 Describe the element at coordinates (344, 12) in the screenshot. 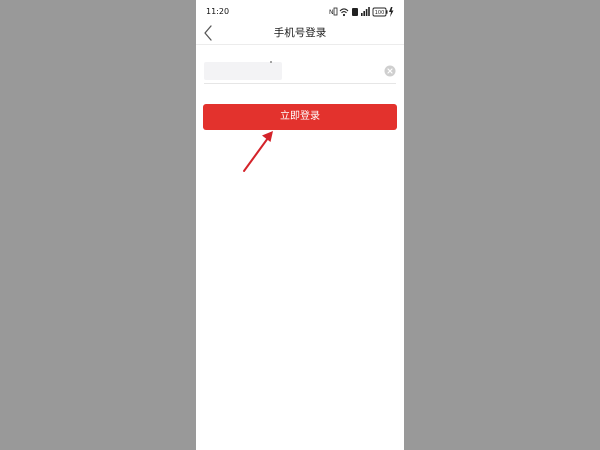

I see `wifi-icon` at that location.